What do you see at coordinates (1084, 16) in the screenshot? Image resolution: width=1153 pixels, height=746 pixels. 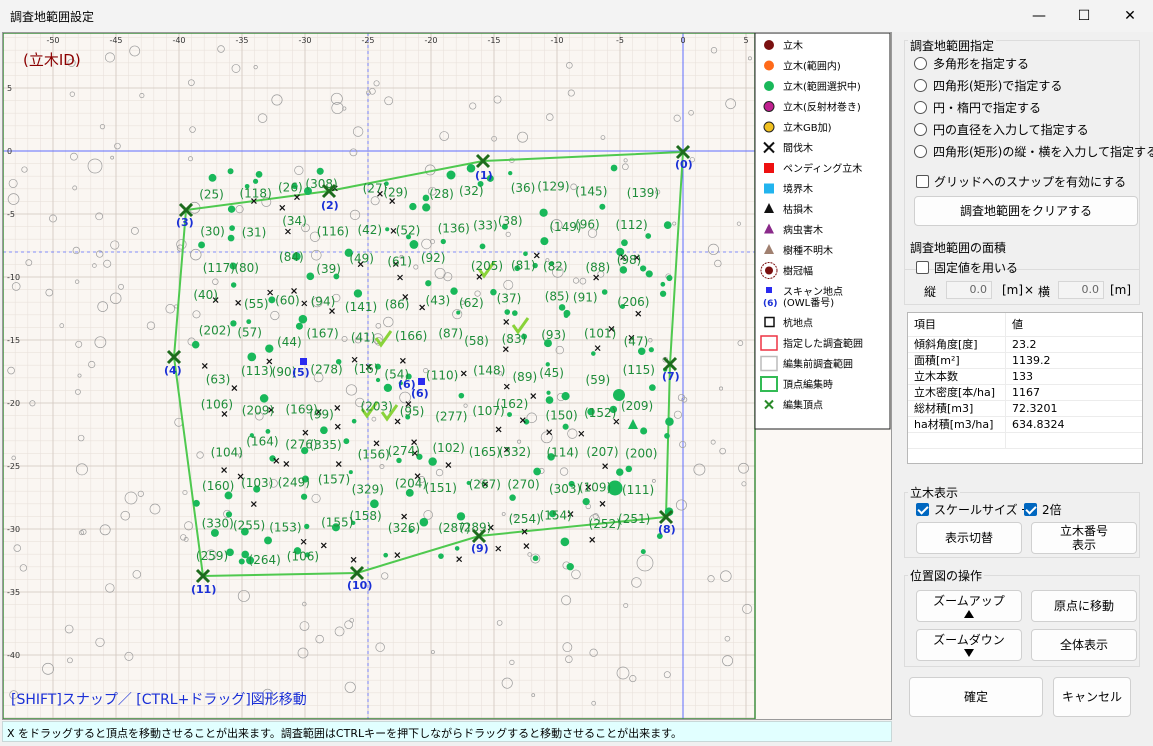 I see `maximize-button: ☐` at bounding box center [1084, 16].